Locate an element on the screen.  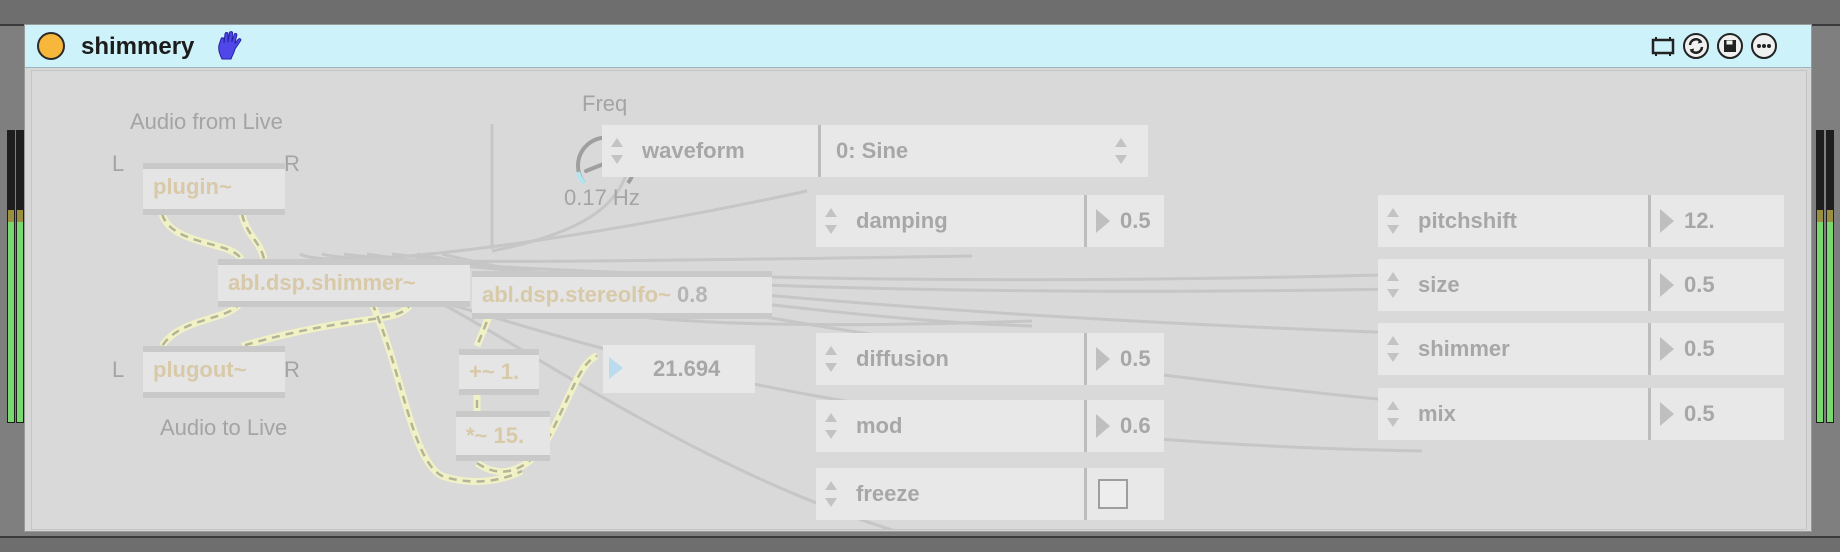
shimmer-label: shimmer is located at coordinates (1464, 348).